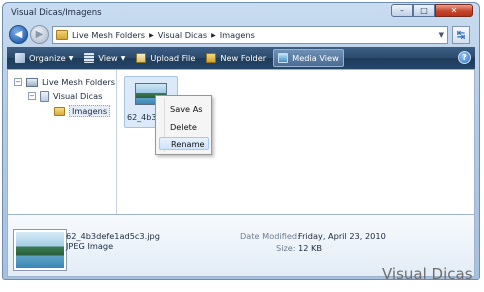 Image resolution: width=484 pixels, height=292 pixels. What do you see at coordinates (461, 35) in the screenshot?
I see `refresh-button: ↹` at bounding box center [461, 35].